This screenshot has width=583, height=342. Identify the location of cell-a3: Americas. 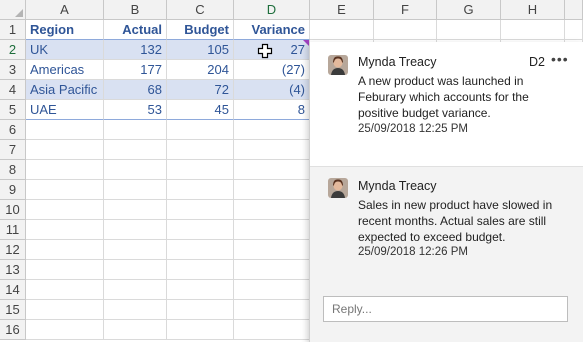
(65, 70).